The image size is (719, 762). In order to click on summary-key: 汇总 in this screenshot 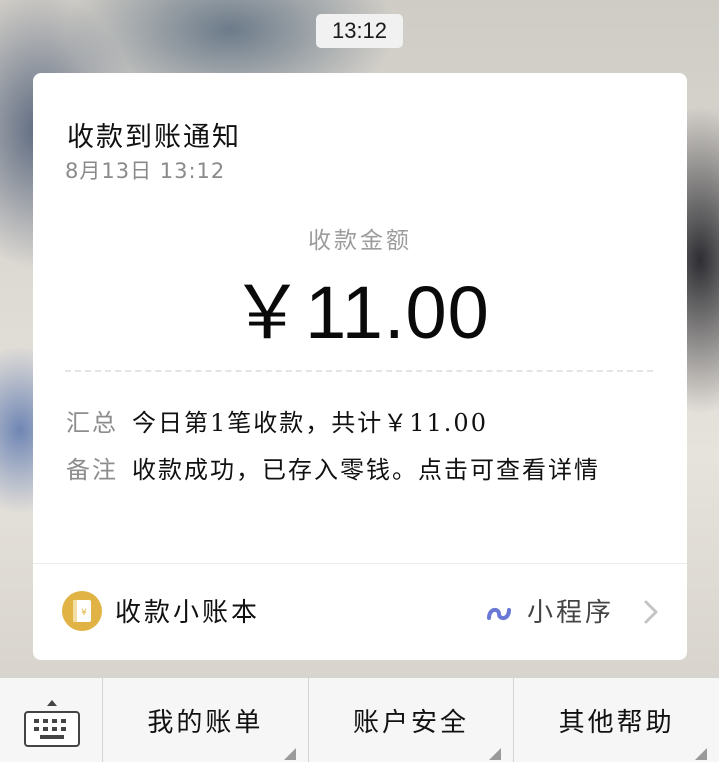, I will do `click(92, 423)`.